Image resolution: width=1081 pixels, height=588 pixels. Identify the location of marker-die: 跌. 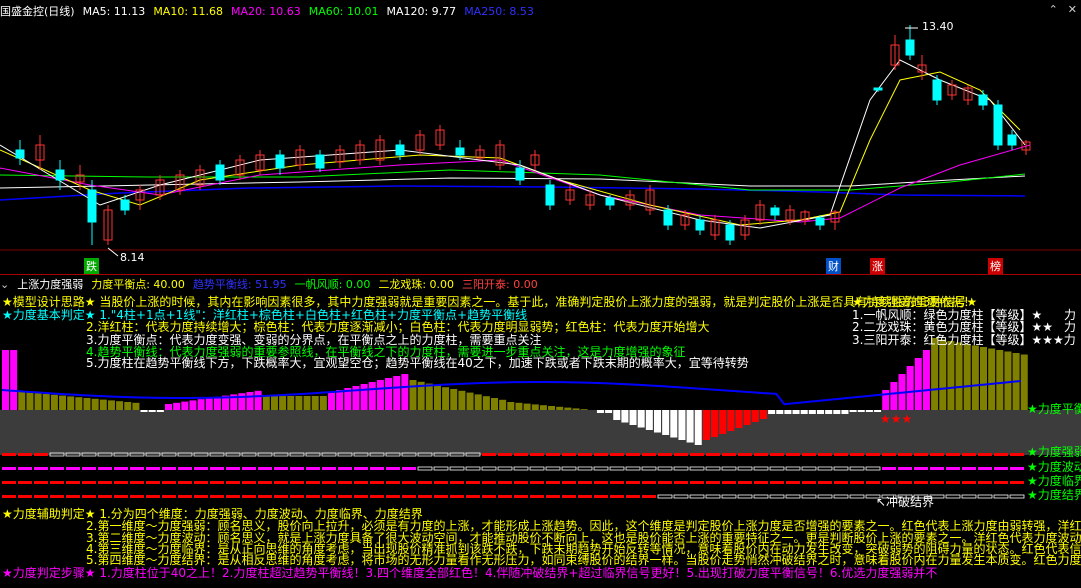
(91, 266).